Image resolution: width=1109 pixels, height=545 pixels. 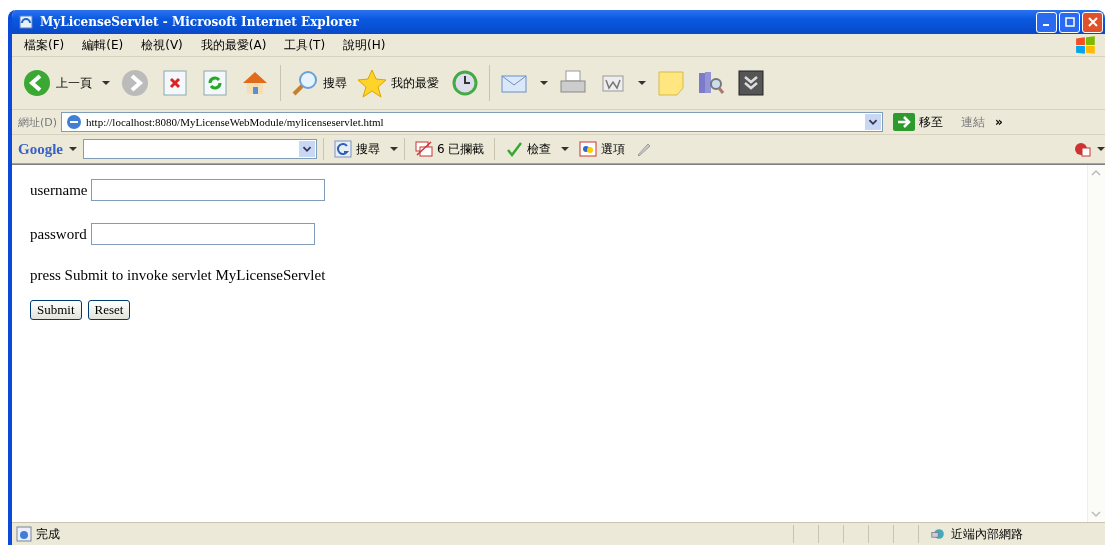 What do you see at coordinates (973, 122) in the screenshot?
I see `links-label: 連結` at bounding box center [973, 122].